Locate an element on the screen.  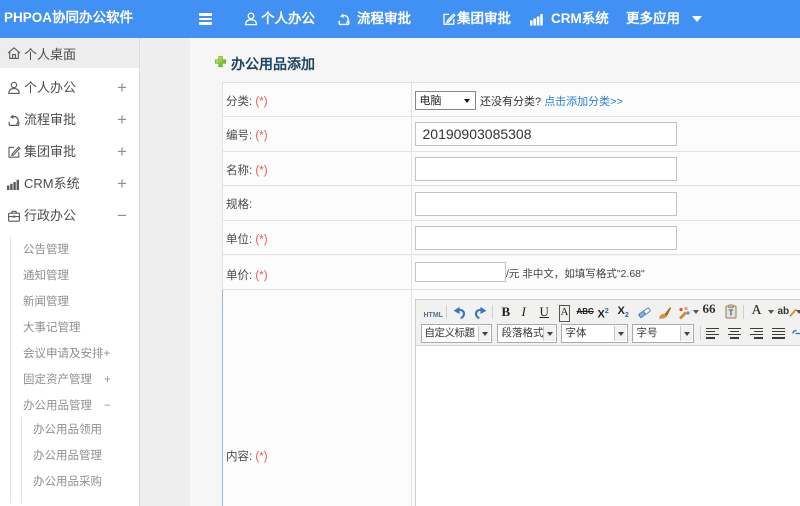
svg-text: T is located at coordinates (730, 312).